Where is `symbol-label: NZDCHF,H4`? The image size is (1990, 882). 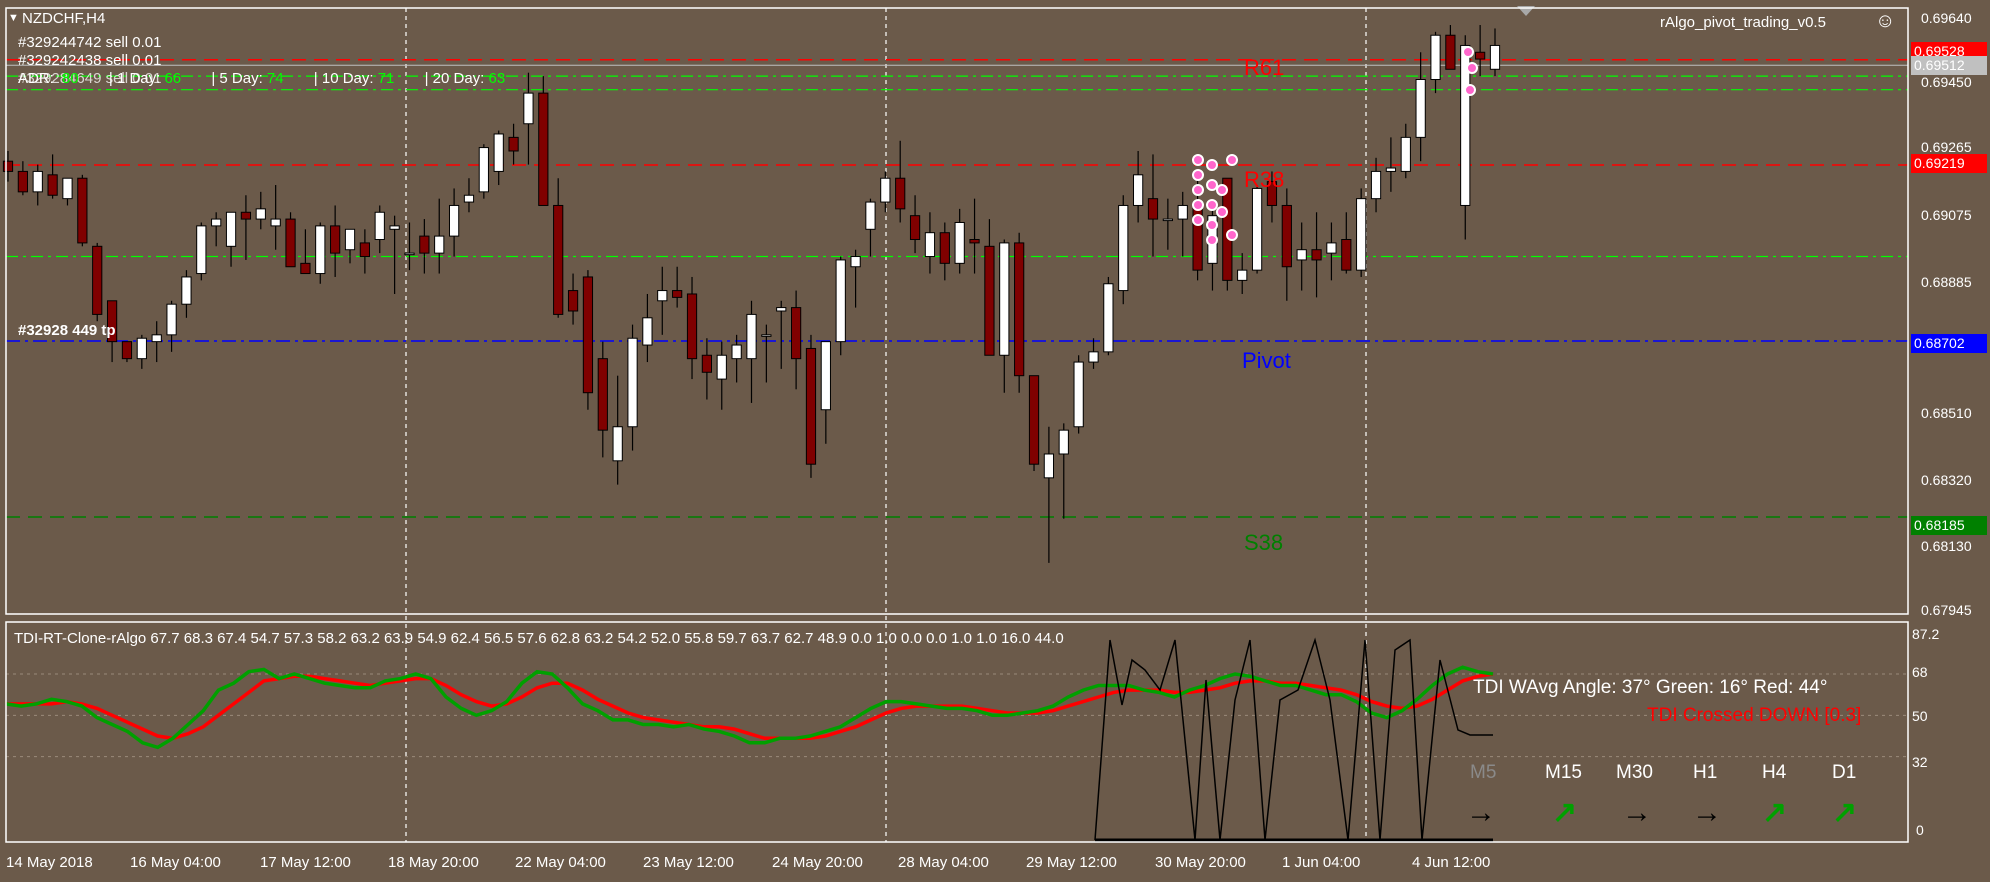 symbol-label: NZDCHF,H4 is located at coordinates (64, 18).